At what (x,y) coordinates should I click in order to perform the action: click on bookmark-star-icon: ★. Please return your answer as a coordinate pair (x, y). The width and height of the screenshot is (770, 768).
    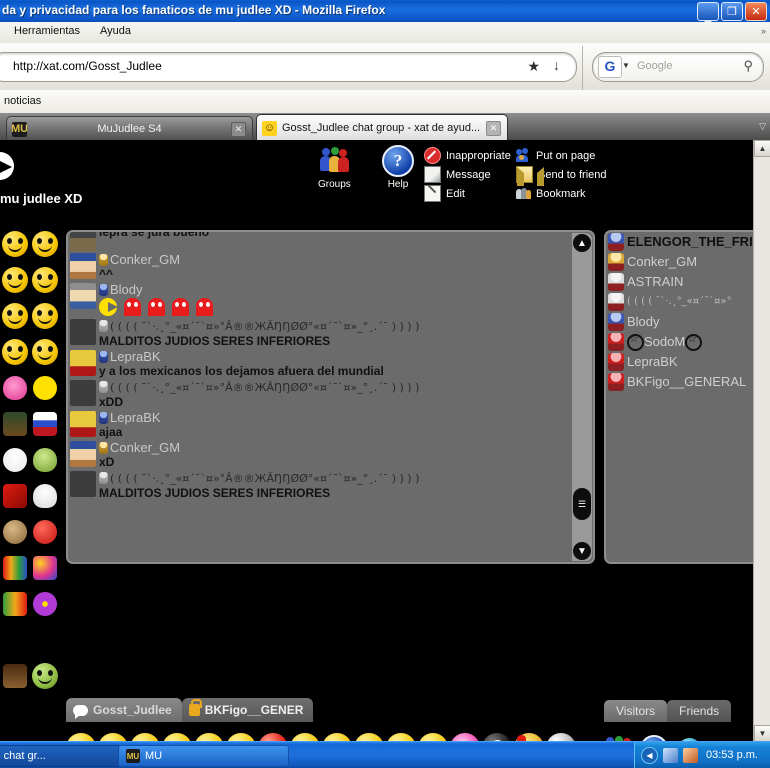
    Looking at the image, I should click on (533, 66).